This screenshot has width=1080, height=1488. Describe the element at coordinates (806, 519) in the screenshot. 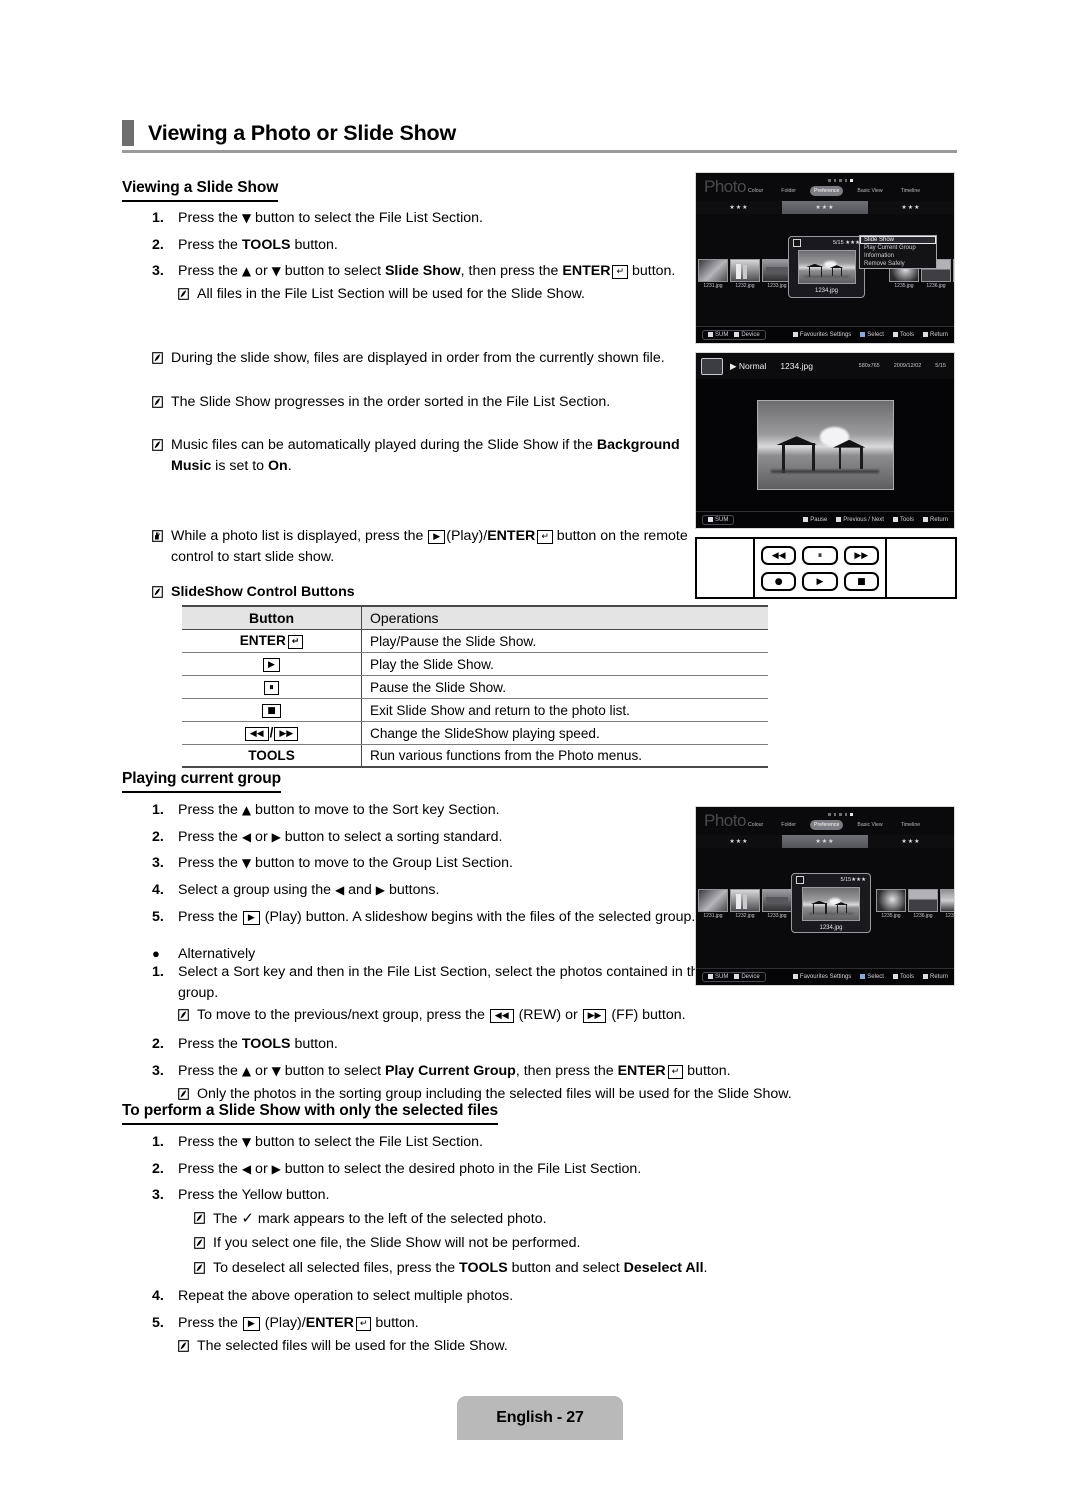

I see `enter-icon` at that location.